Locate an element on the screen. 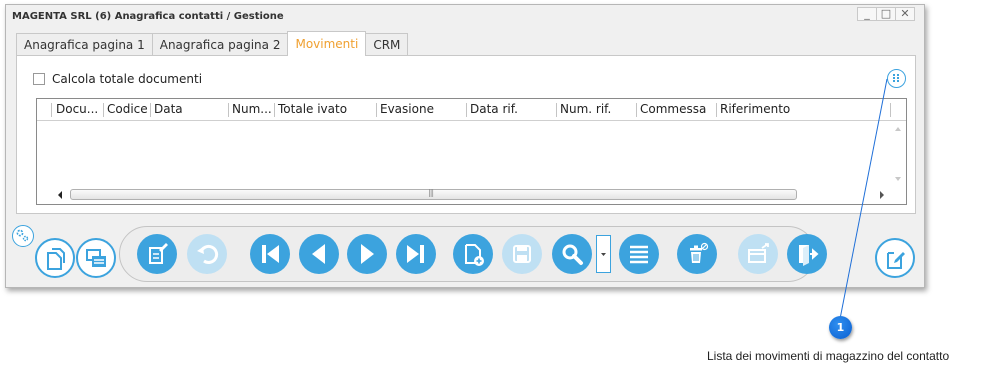 This screenshot has height=380, width=989. tab-movimenti: Movimenti is located at coordinates (327, 43).